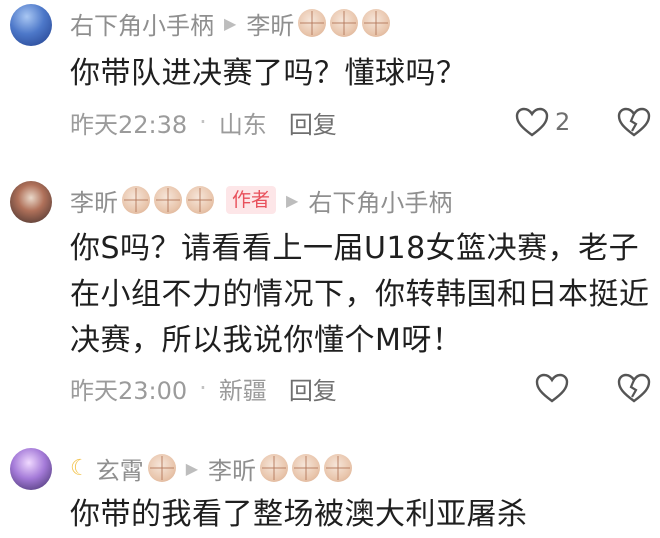 Image resolution: width=660 pixels, height=538 pixels. What do you see at coordinates (129, 390) in the screenshot?
I see `timestamp: 昨天23:00` at bounding box center [129, 390].